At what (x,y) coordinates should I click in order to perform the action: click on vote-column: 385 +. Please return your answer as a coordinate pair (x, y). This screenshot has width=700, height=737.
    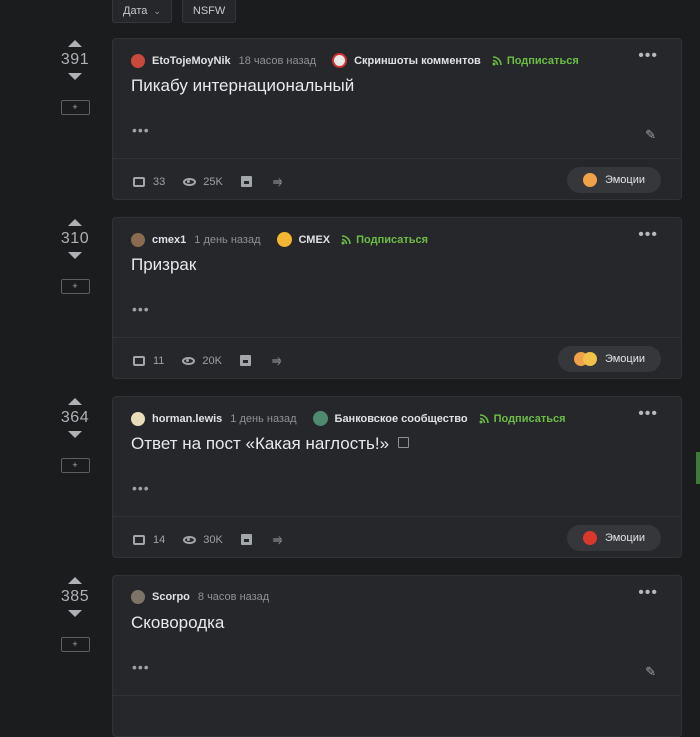
    Looking at the image, I should click on (75, 613).